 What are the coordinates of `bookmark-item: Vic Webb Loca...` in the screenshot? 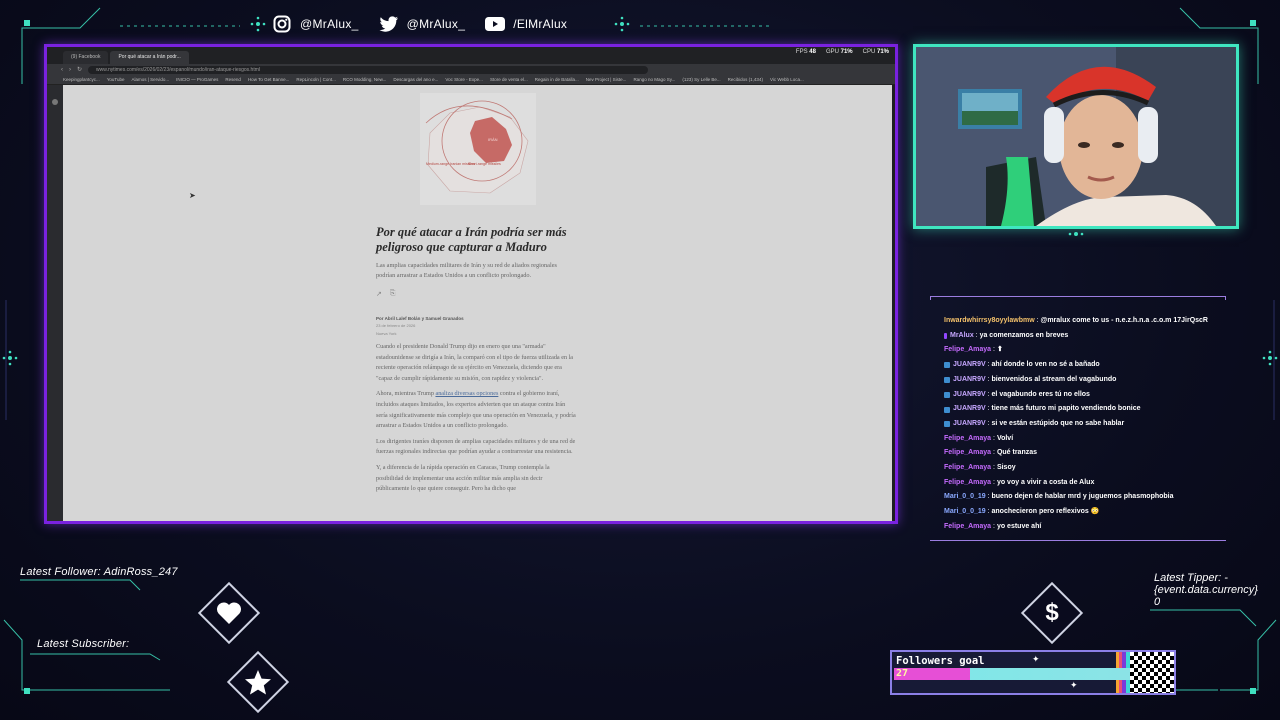 It's located at (787, 79).